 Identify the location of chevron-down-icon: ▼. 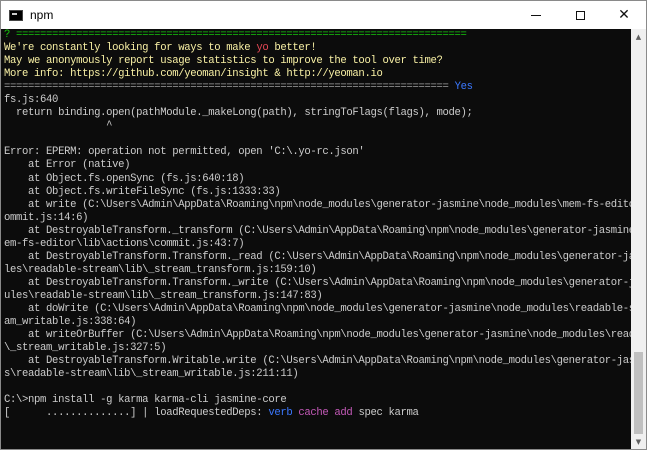
(638, 441).